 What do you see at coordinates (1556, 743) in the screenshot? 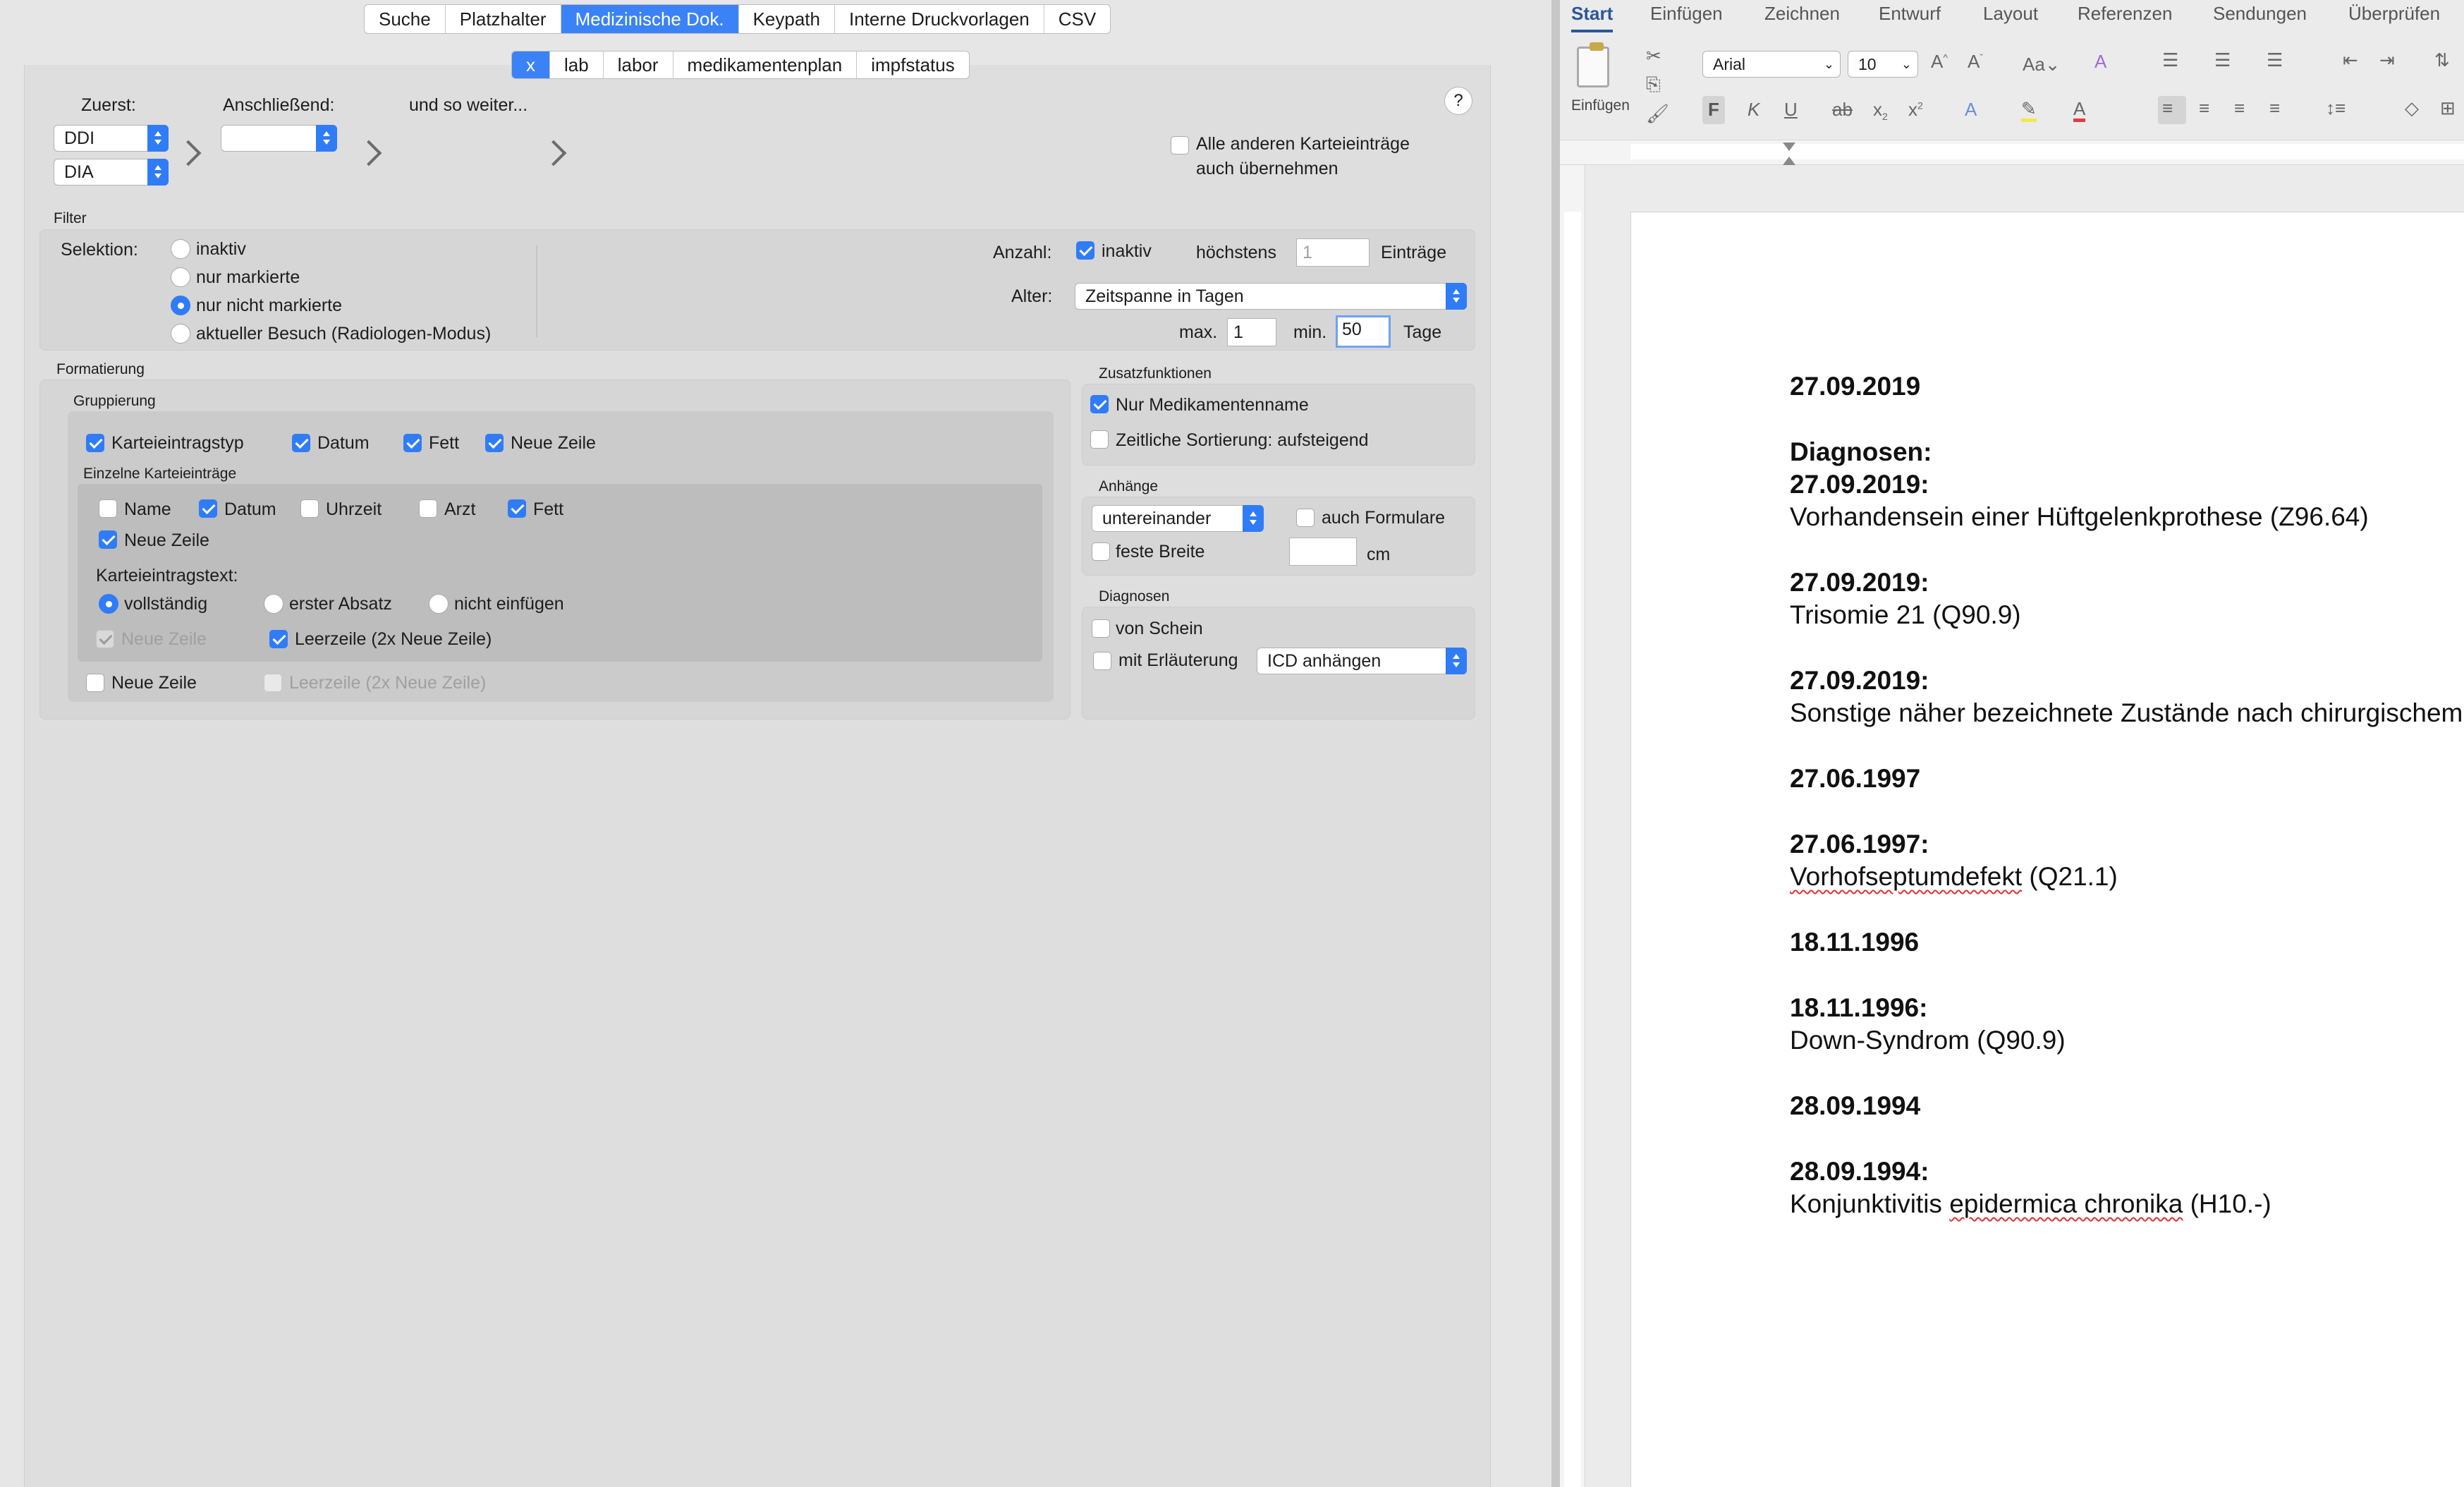
I see `window-divider` at bounding box center [1556, 743].